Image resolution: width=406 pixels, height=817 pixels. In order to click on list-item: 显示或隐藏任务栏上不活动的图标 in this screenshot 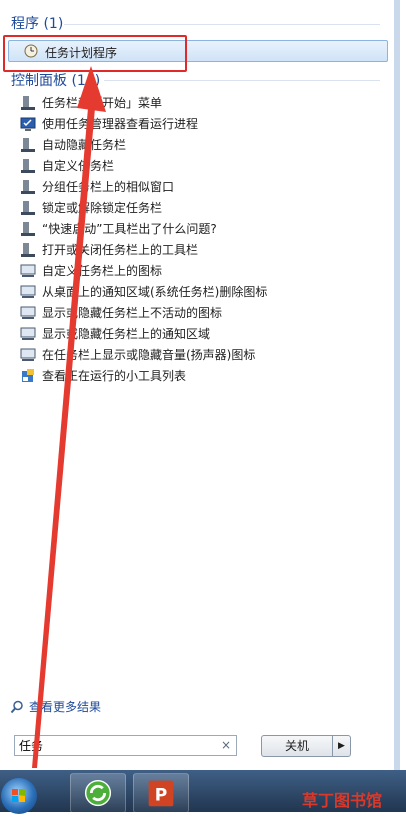, I will do `click(143, 312)`.